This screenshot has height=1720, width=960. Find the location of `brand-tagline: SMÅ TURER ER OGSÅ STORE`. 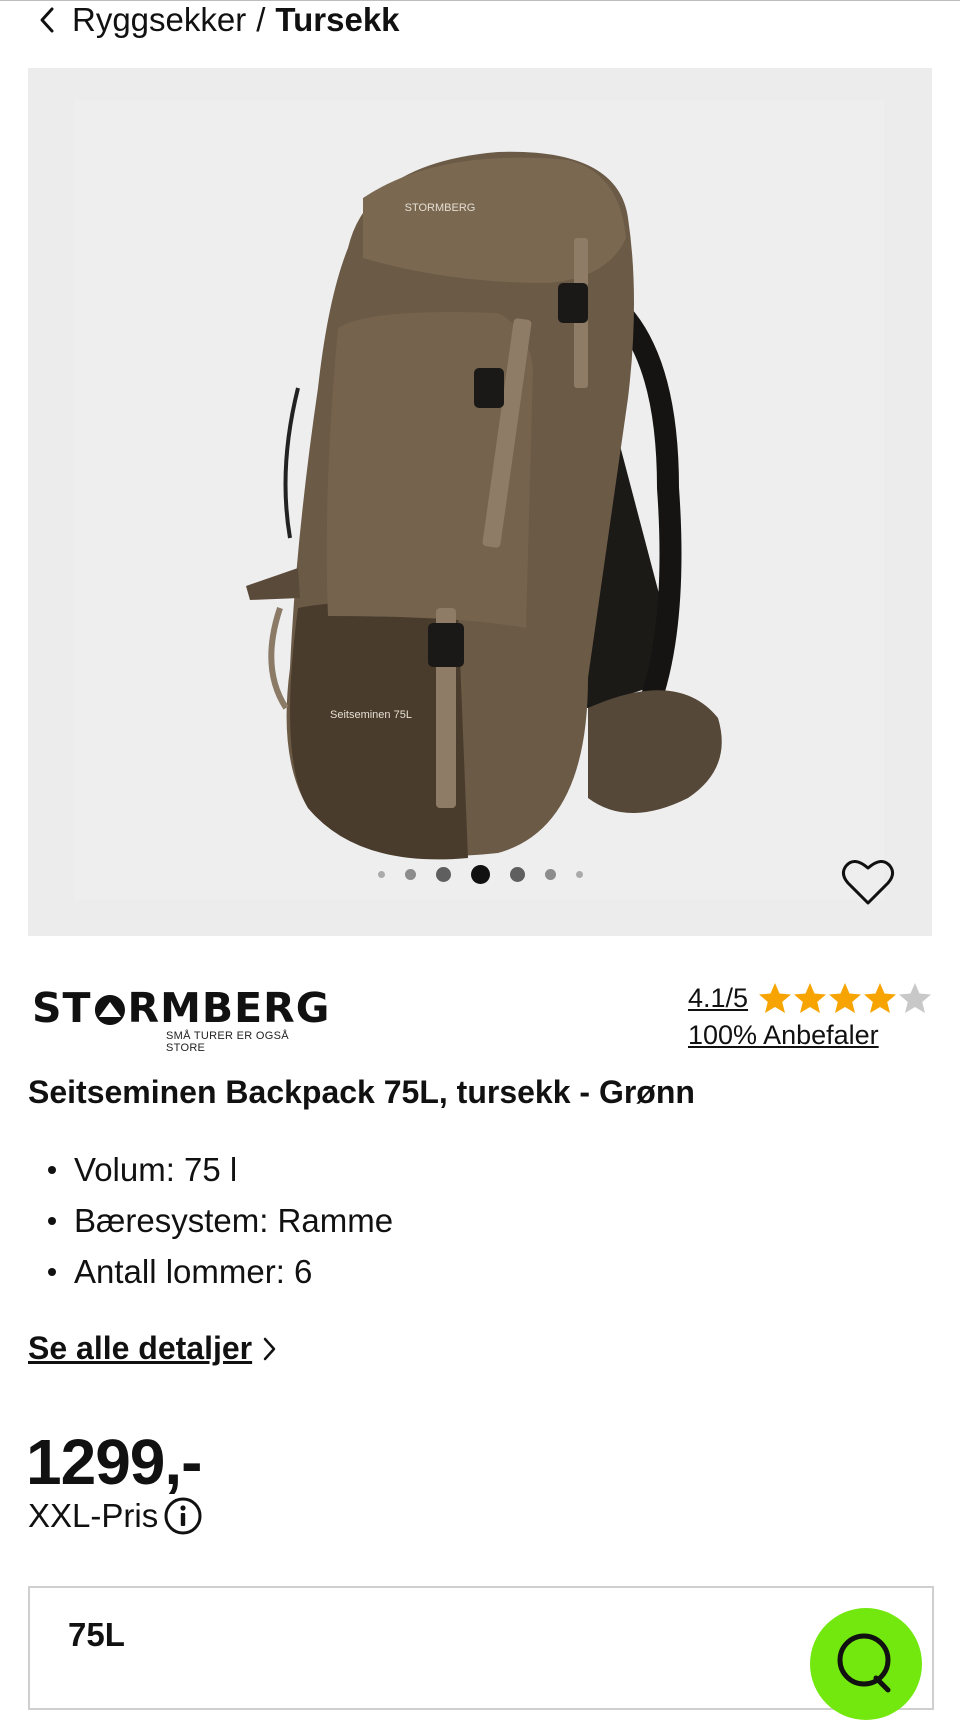

brand-tagline: SMÅ TURER ER OGSÅ STORE is located at coordinates (227, 1042).